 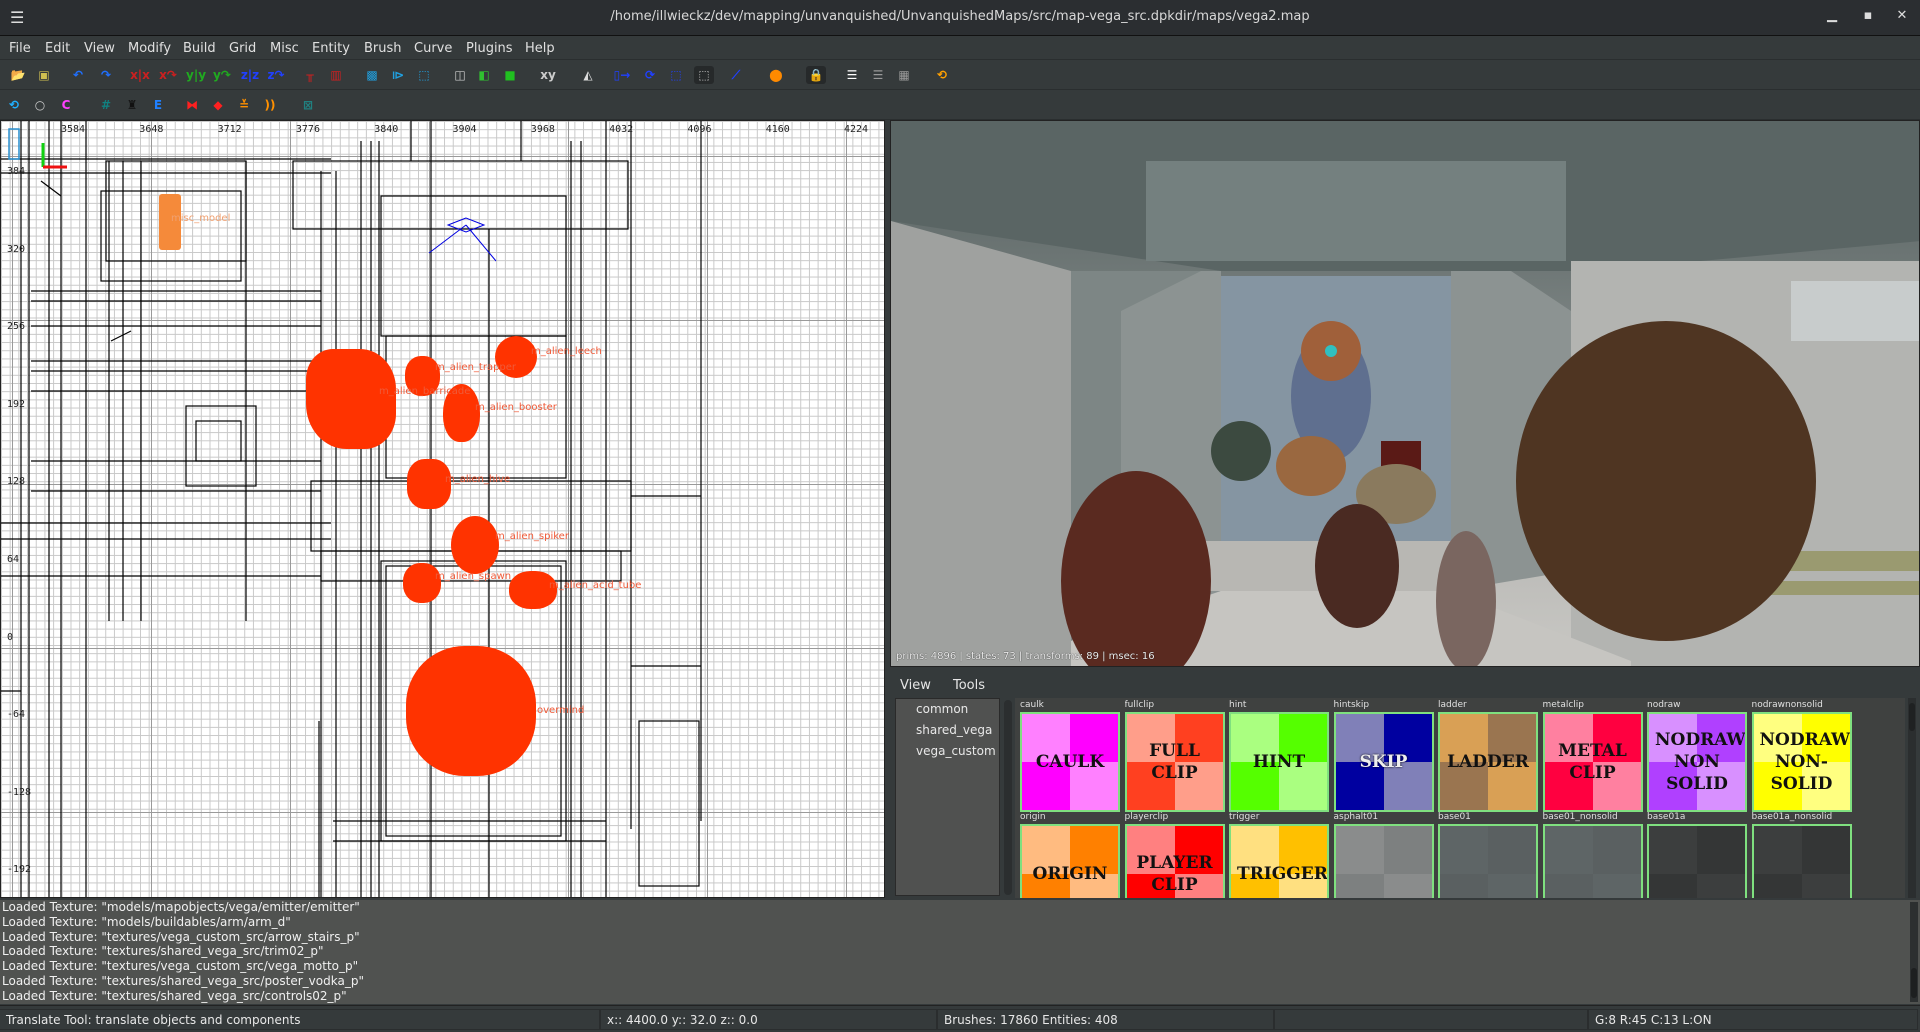 What do you see at coordinates (242, 48) in the screenshot?
I see `menu-grid: Grid` at bounding box center [242, 48].